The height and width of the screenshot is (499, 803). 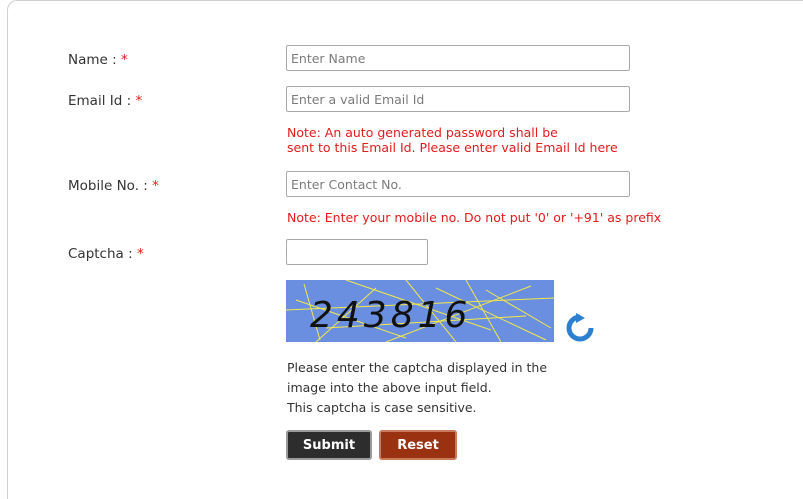 I want to click on captcha-help-line: image into the above input field., so click(x=389, y=387).